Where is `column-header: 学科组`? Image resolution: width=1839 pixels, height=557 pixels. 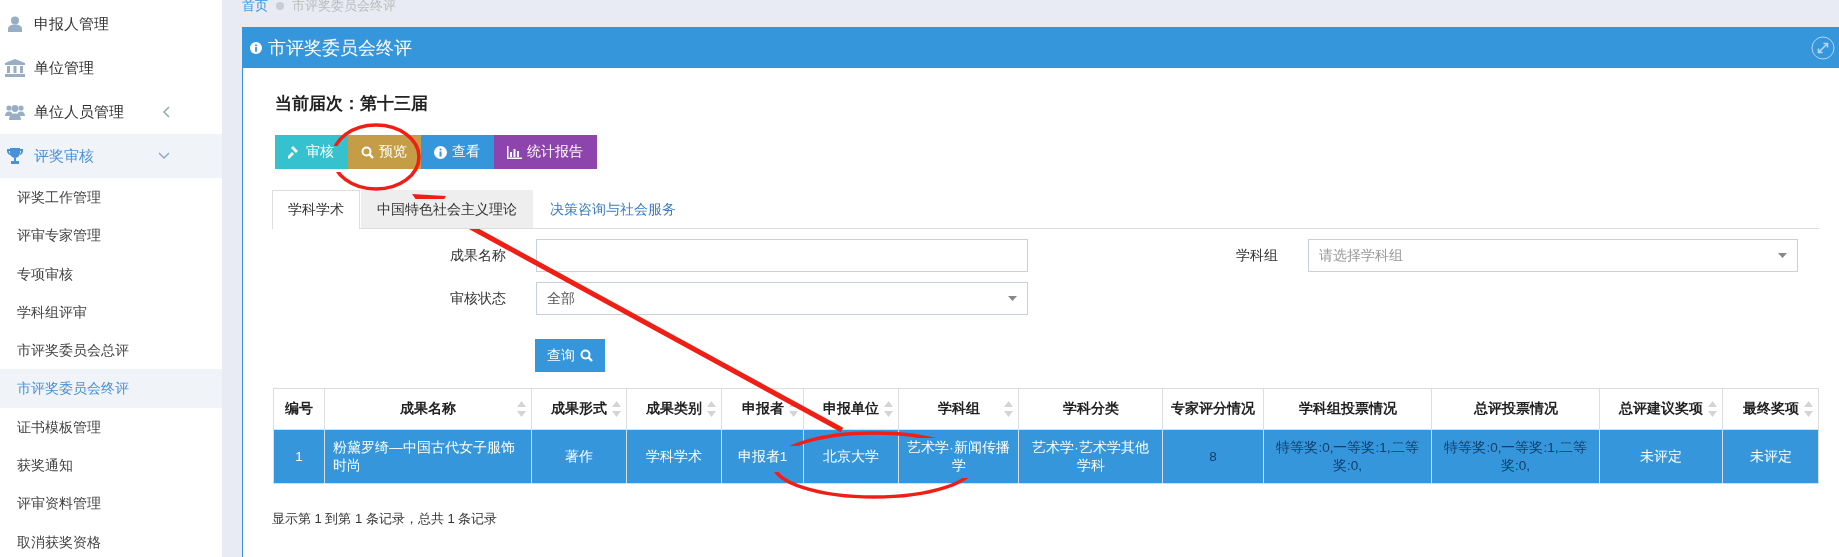
column-header: 学科组 is located at coordinates (958, 409).